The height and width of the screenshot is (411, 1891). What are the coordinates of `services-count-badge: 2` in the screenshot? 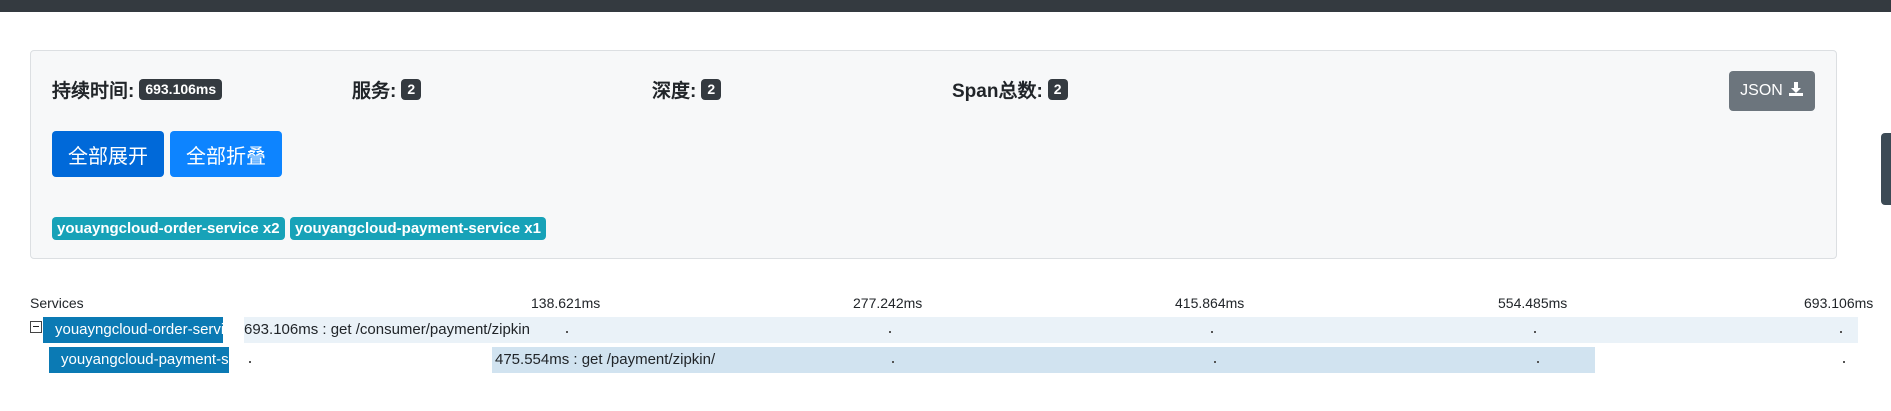 It's located at (411, 89).